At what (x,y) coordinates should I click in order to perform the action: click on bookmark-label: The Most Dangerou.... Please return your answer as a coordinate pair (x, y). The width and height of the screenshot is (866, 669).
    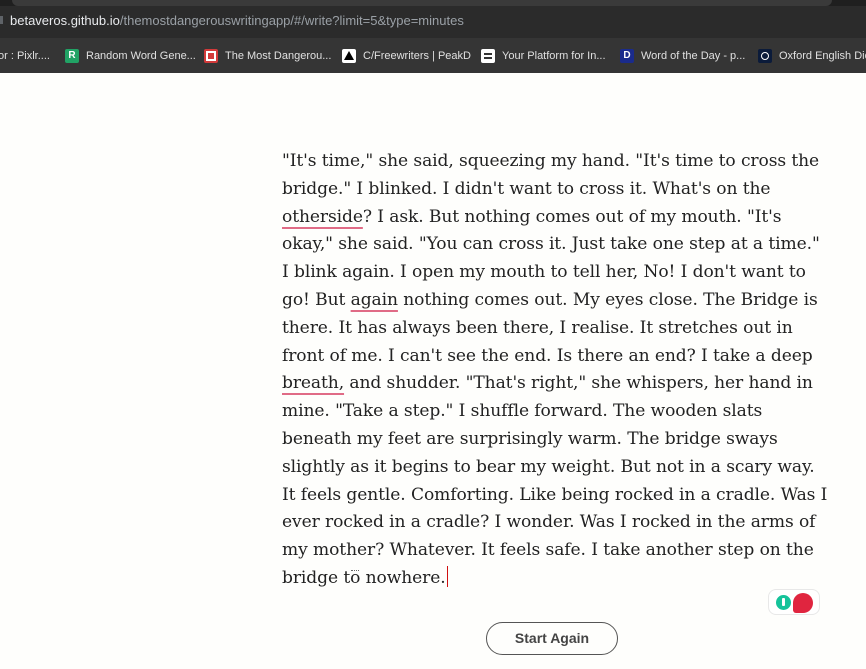
    Looking at the image, I should click on (278, 56).